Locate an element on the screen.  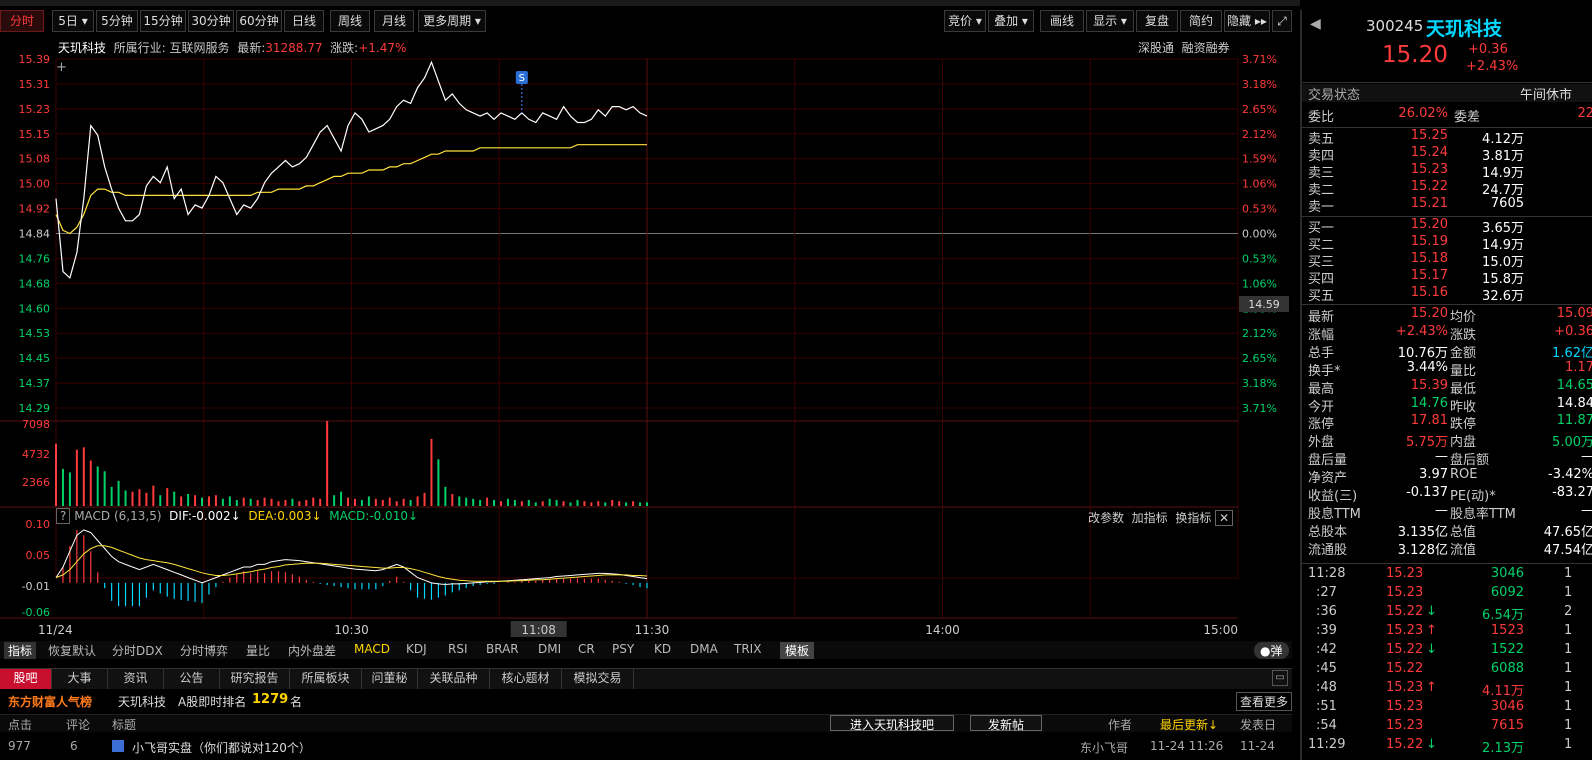
ind-trix: TRIX is located at coordinates (747, 649).